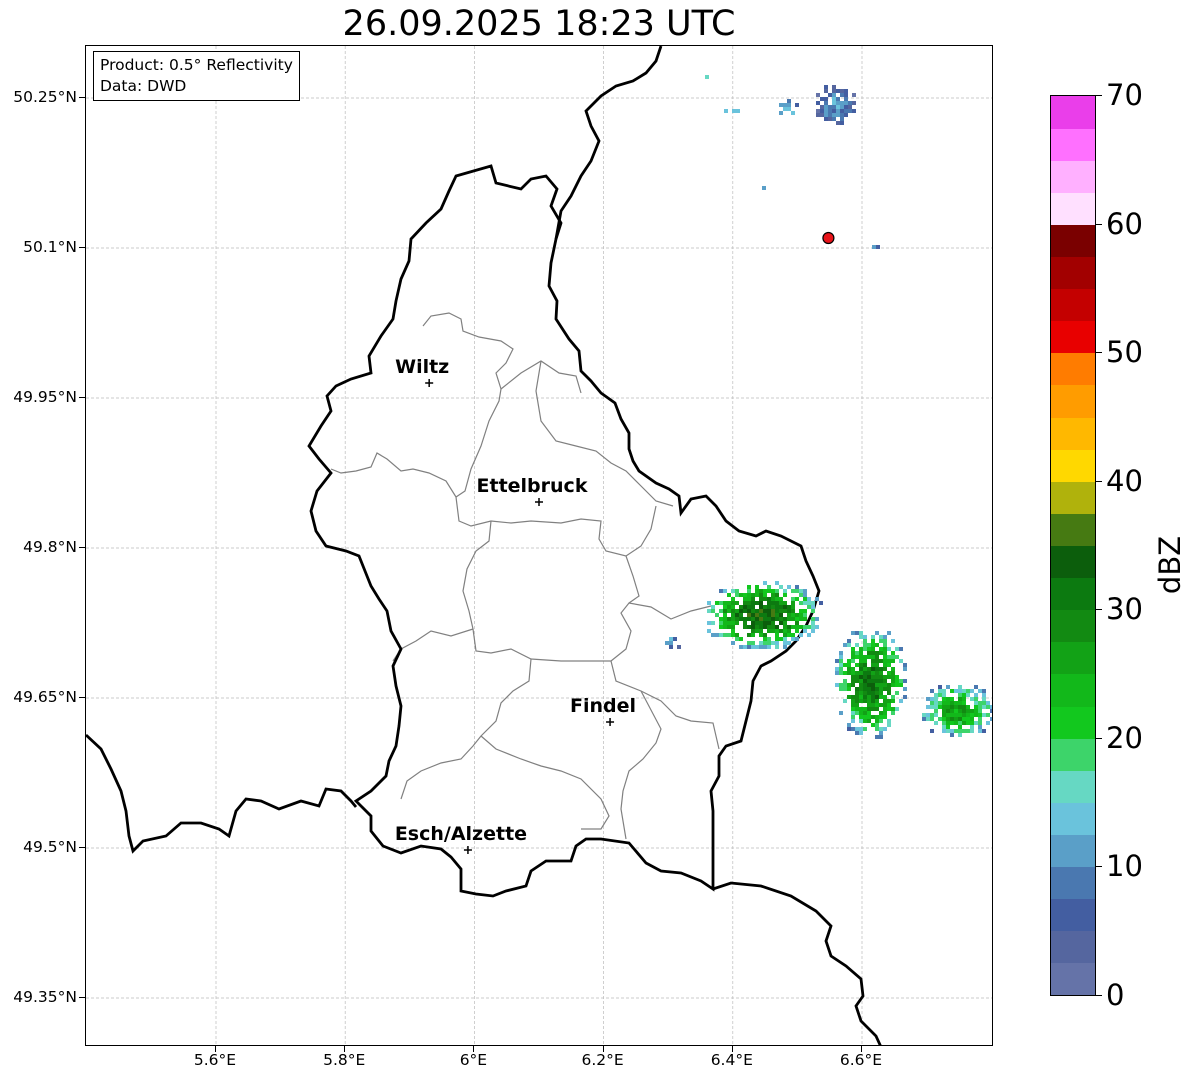 The image size is (1184, 1081). What do you see at coordinates (603, 710) in the screenshot?
I see `city-findel: Findel` at bounding box center [603, 710].